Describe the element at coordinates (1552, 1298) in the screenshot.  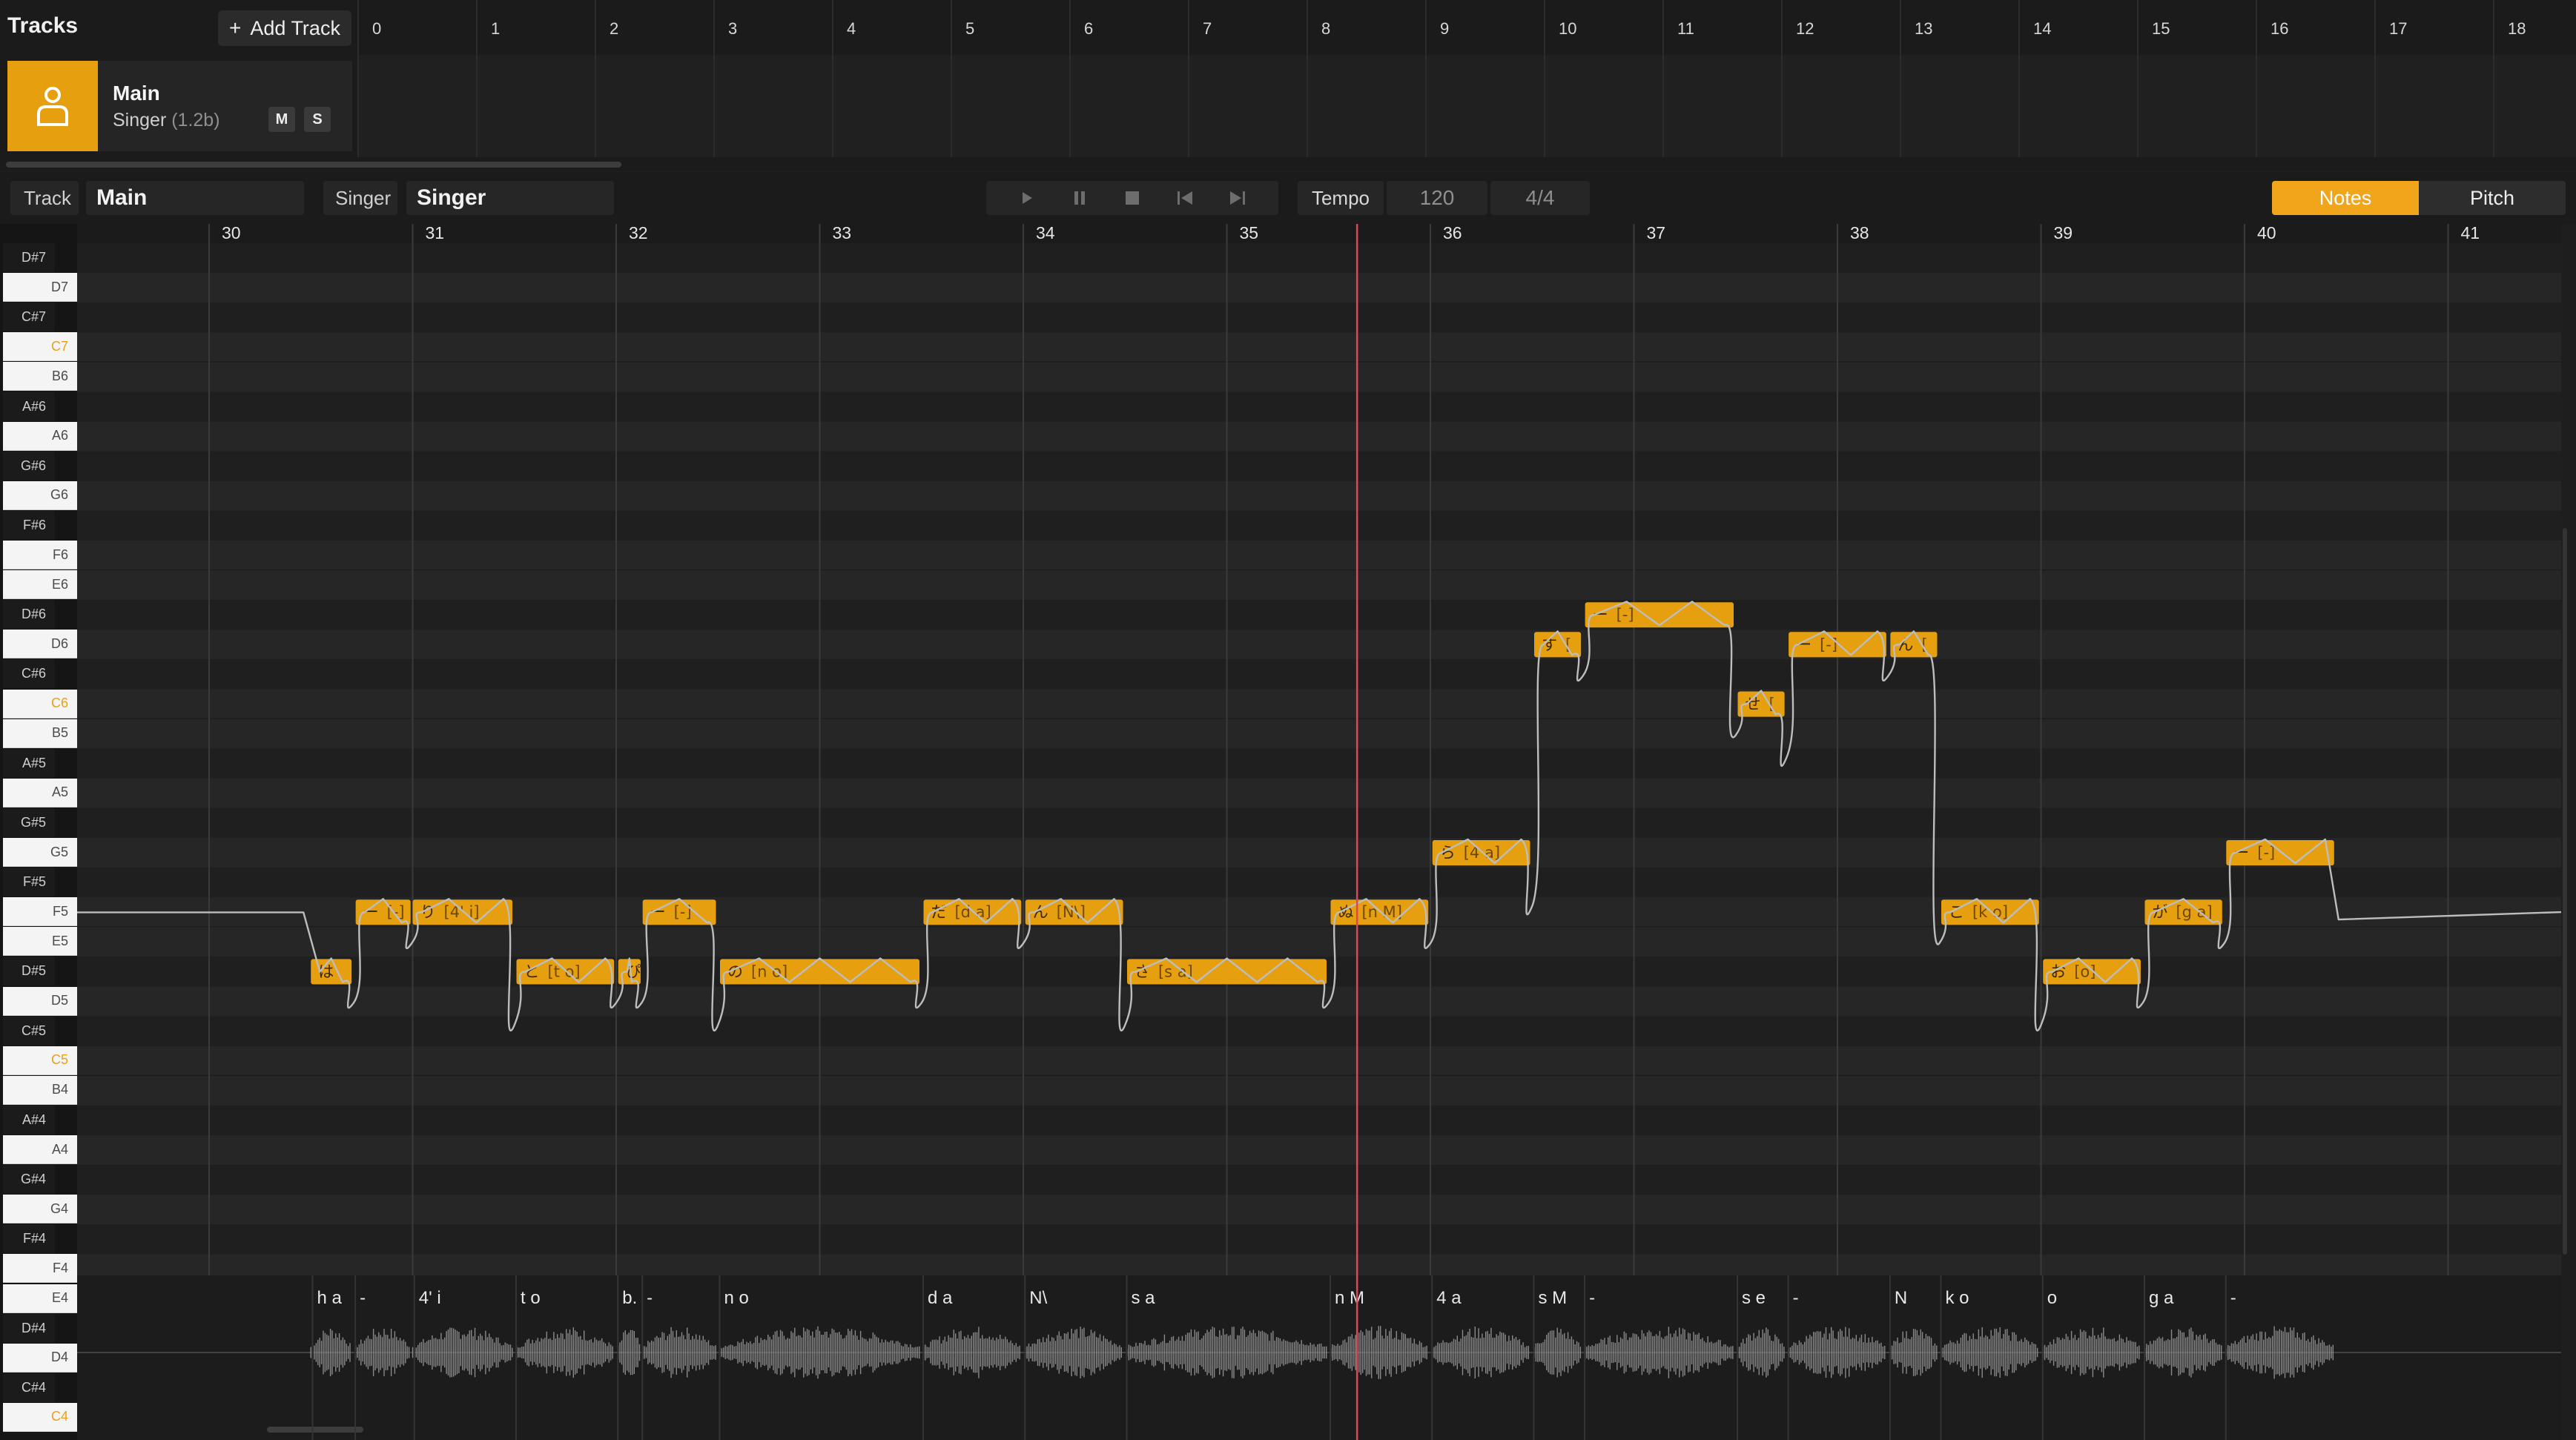
I see `phoneme-label: s M` at that location.